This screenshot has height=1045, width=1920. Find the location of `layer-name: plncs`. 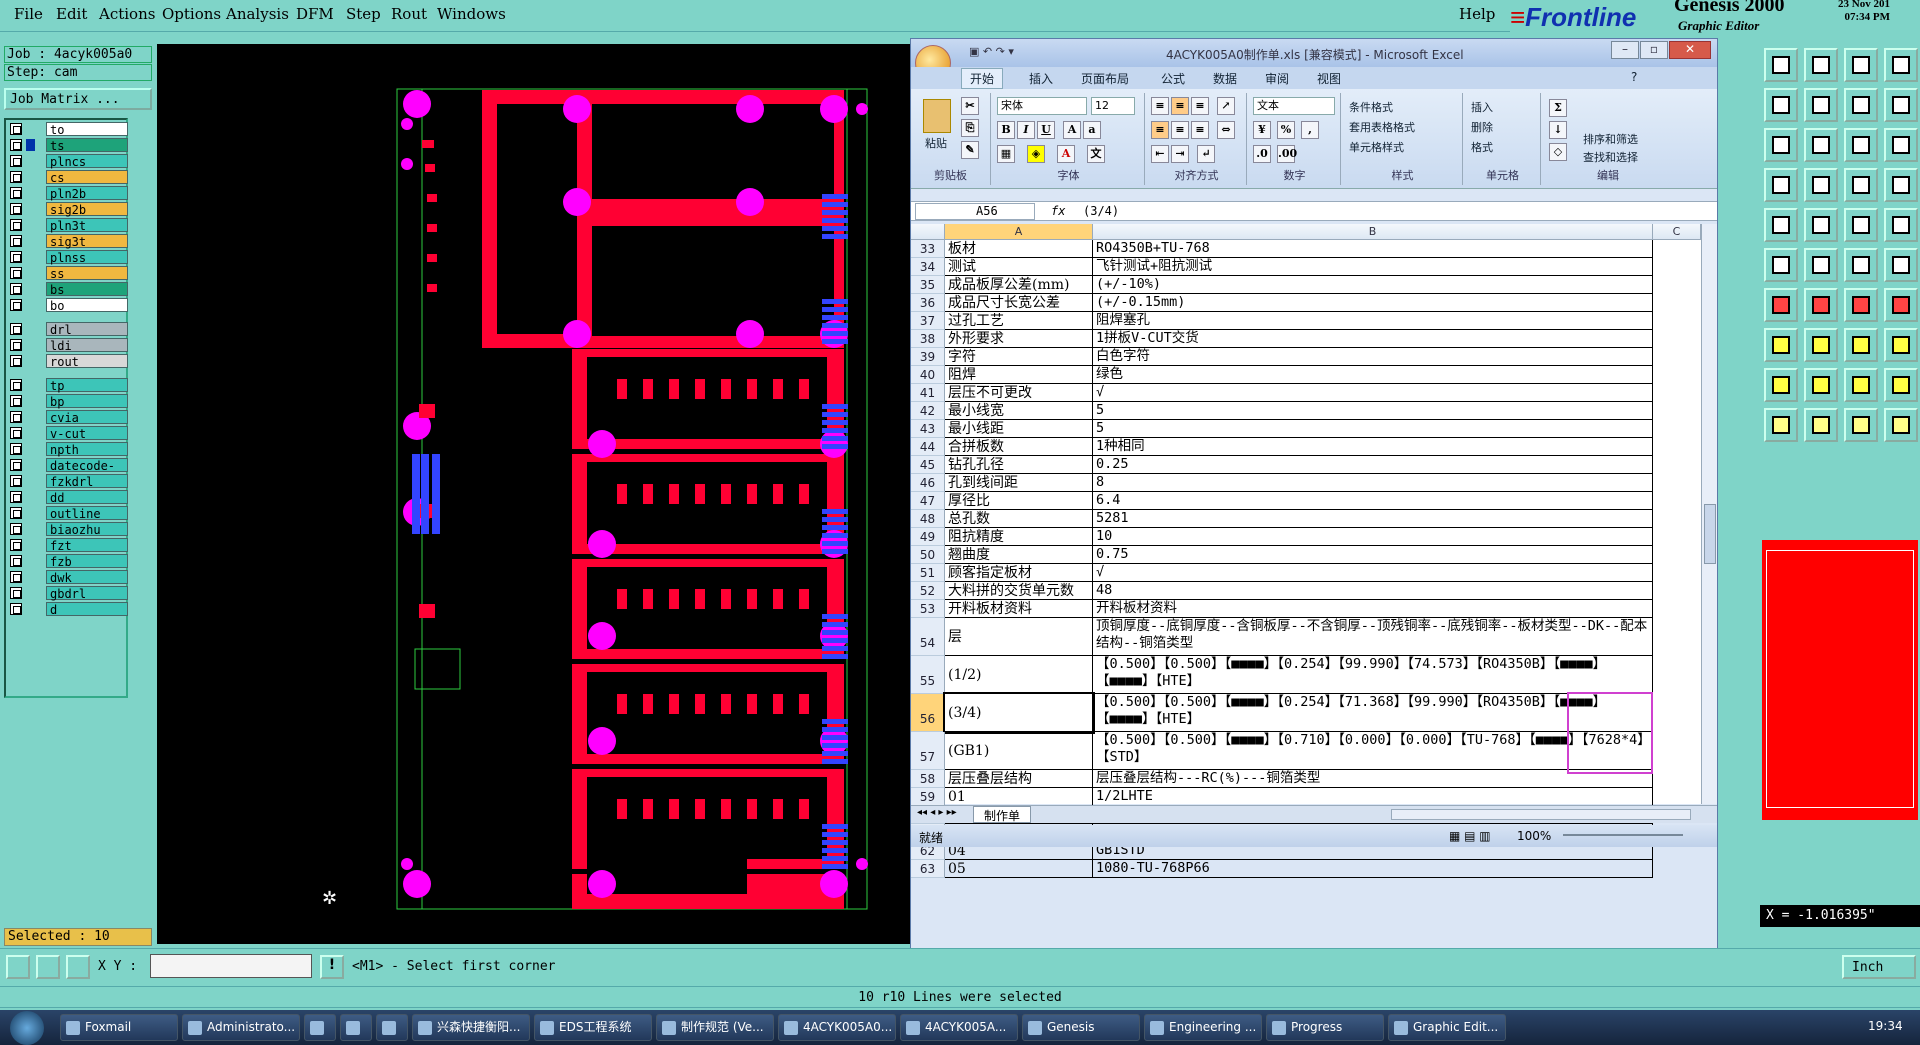

layer-name: plncs is located at coordinates (87, 161).